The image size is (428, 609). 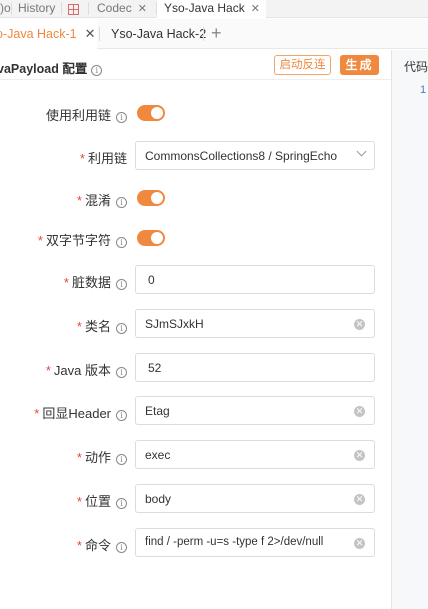 I want to click on tab-history: History, so click(x=36, y=9).